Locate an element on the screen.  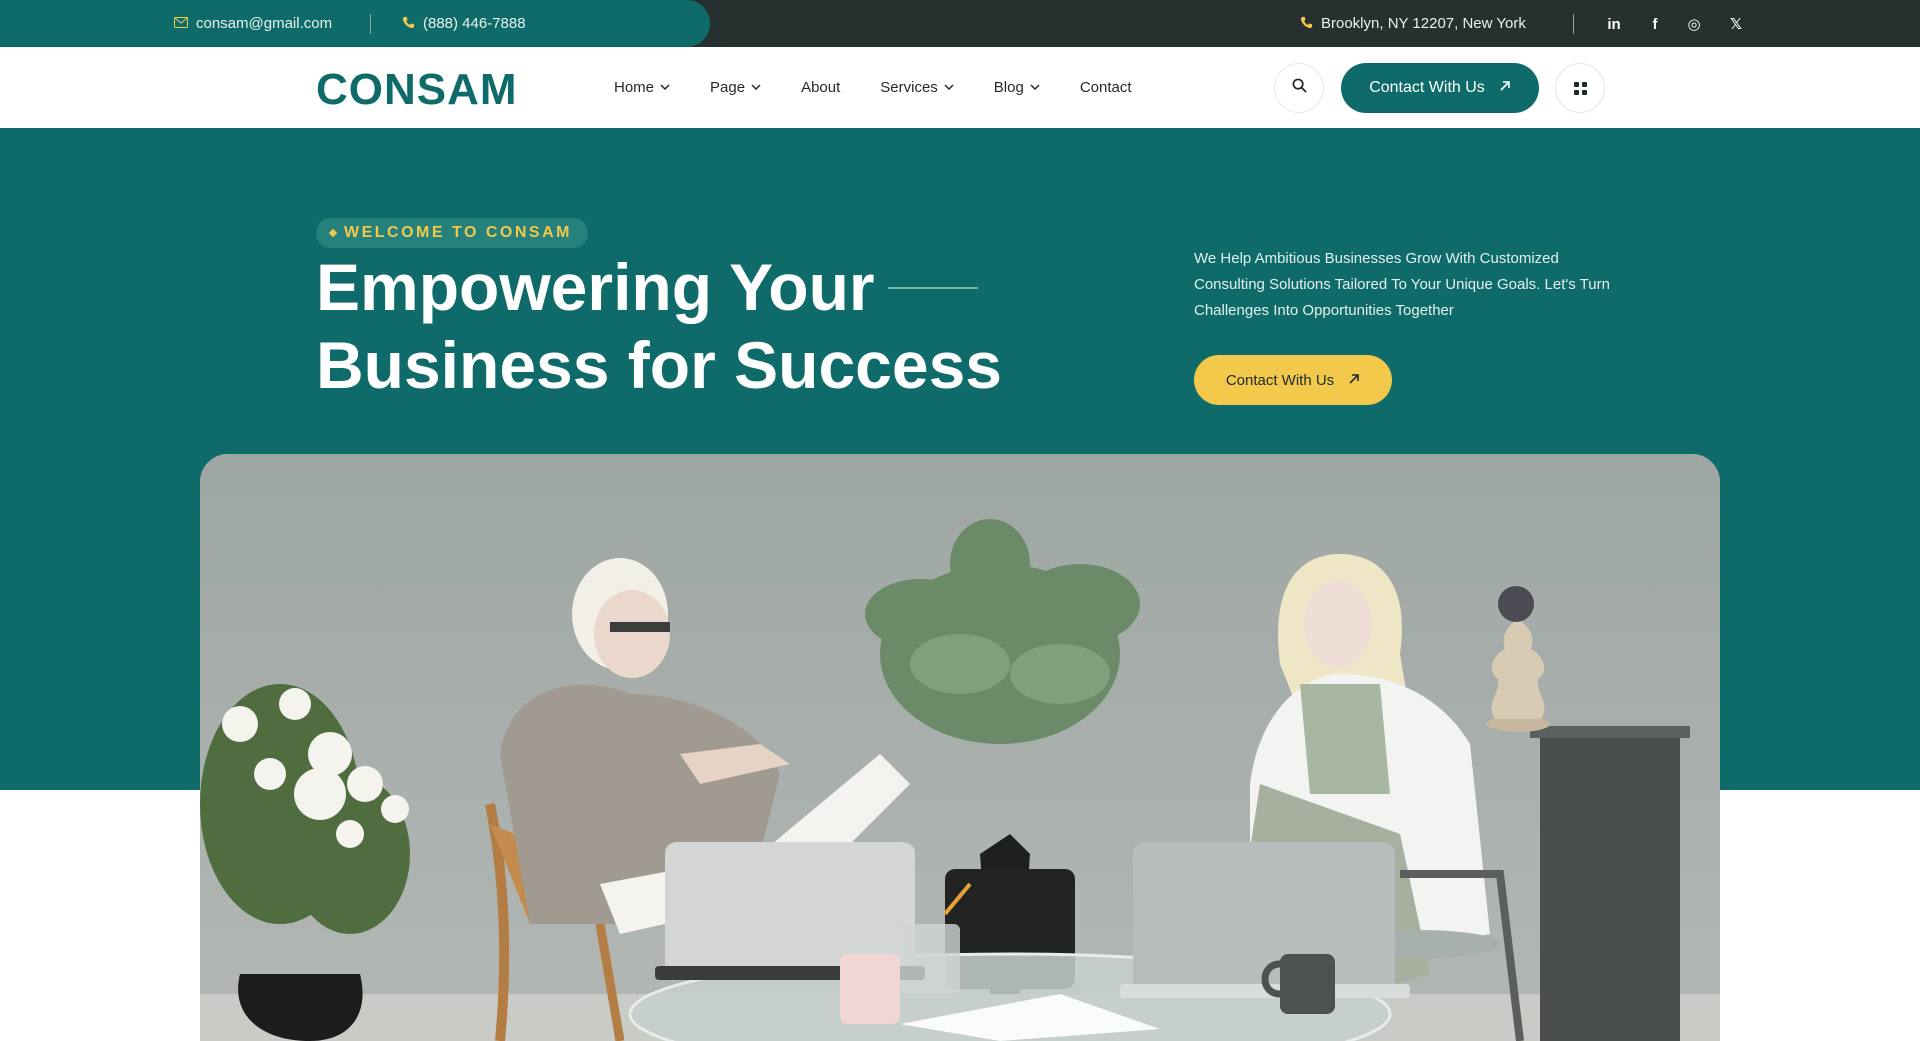
main-nav: Home Page About Services Blog Contact is located at coordinates (873, 87).